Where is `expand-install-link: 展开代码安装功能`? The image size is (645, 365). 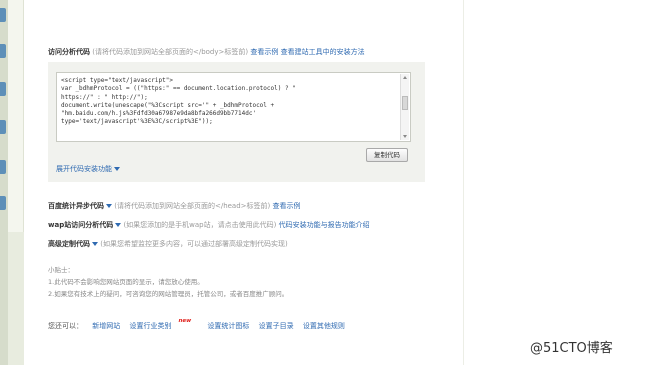
expand-install-link: 展开代码安装功能 is located at coordinates (88, 169).